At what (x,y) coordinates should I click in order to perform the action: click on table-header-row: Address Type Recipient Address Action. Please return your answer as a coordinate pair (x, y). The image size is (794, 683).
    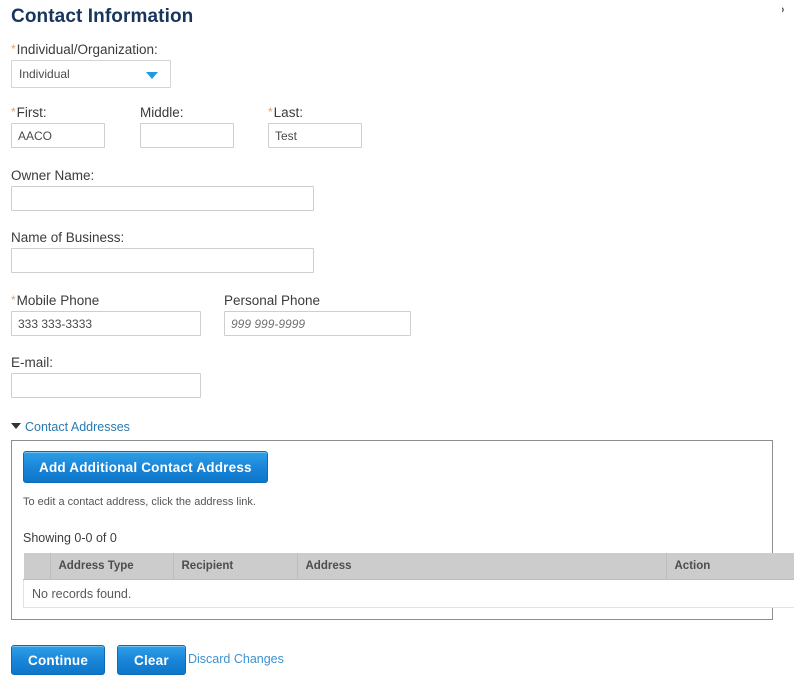
    Looking at the image, I should click on (408, 566).